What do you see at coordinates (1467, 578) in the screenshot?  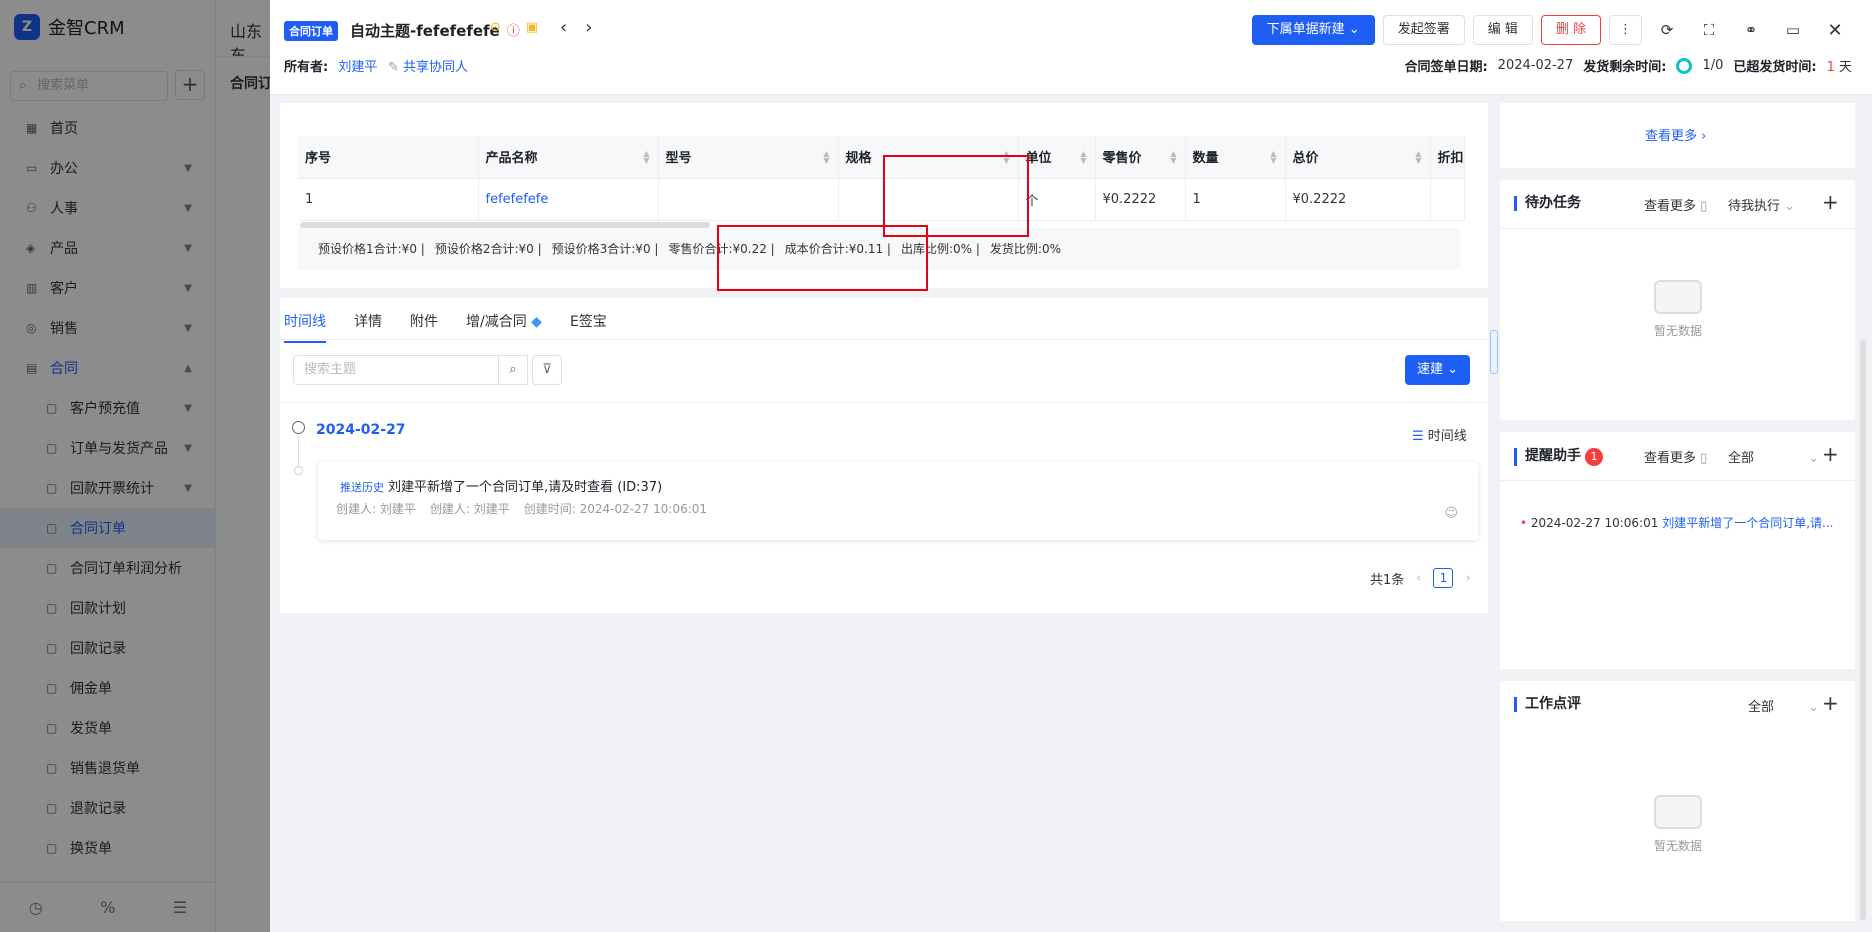 I see `next-page-icon: ›` at bounding box center [1467, 578].